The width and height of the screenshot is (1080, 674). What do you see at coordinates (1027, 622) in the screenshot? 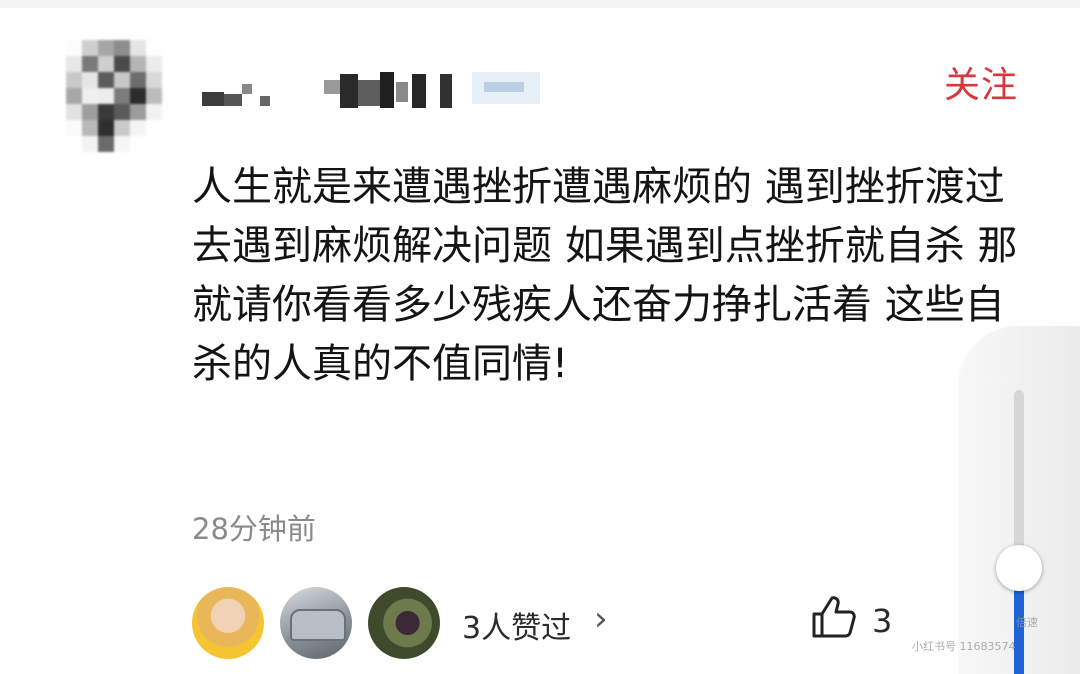
I see `speed-badge: 倍速` at bounding box center [1027, 622].